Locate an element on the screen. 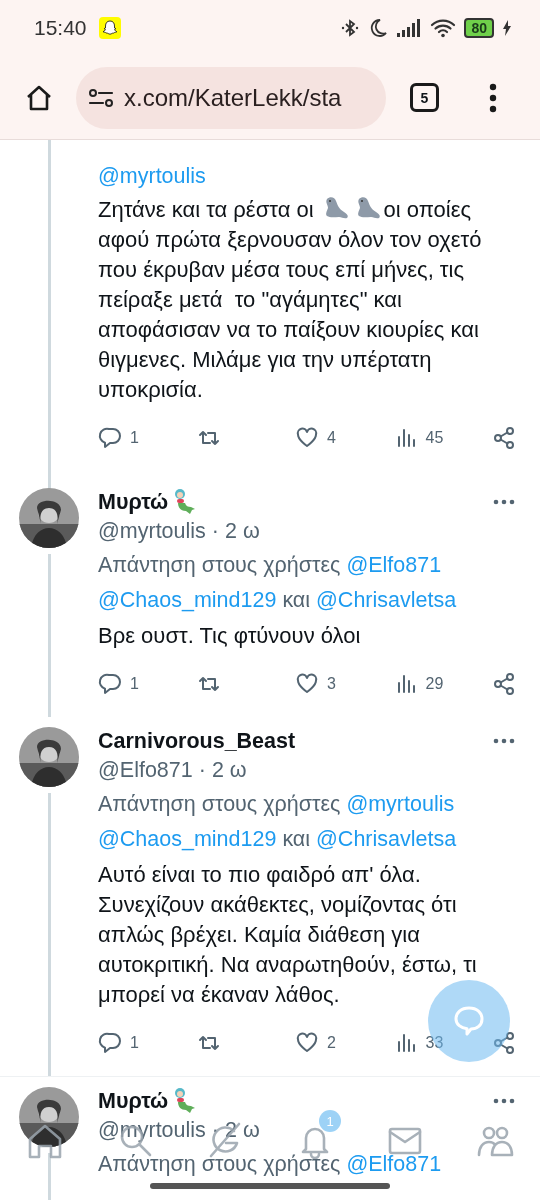 This screenshot has width=540, height=1200. url-text: x.com/KaterLekk/sta is located at coordinates (233, 97).